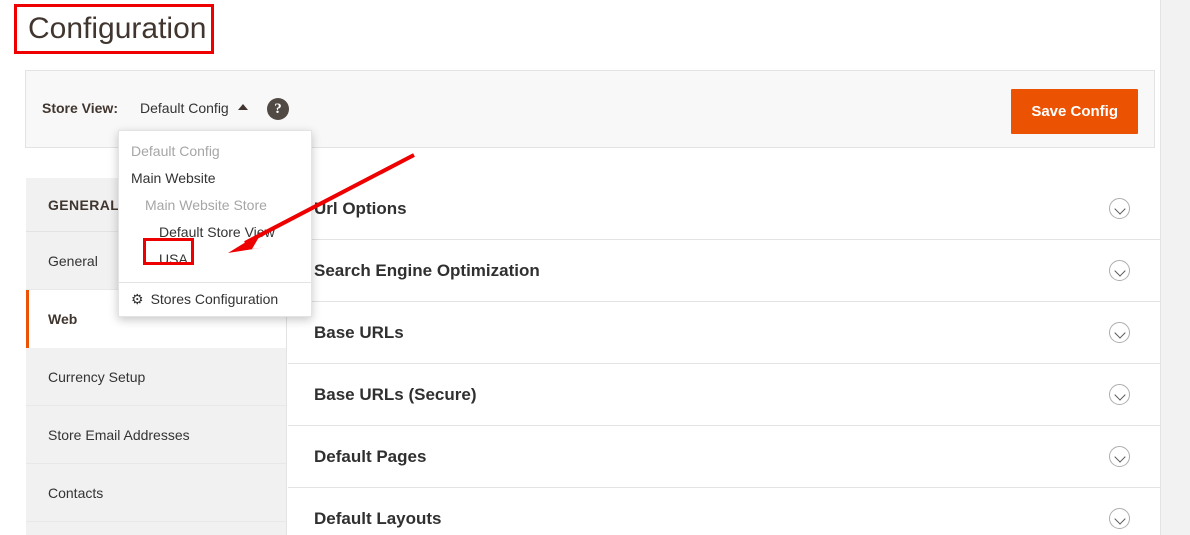 The image size is (1190, 535). What do you see at coordinates (137, 299) in the screenshot?
I see `gear-icon: ⚙` at bounding box center [137, 299].